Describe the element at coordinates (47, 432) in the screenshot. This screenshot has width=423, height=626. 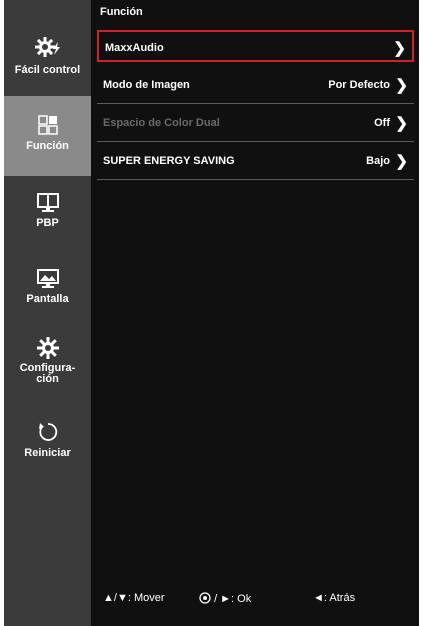
I see `reset-icon` at that location.